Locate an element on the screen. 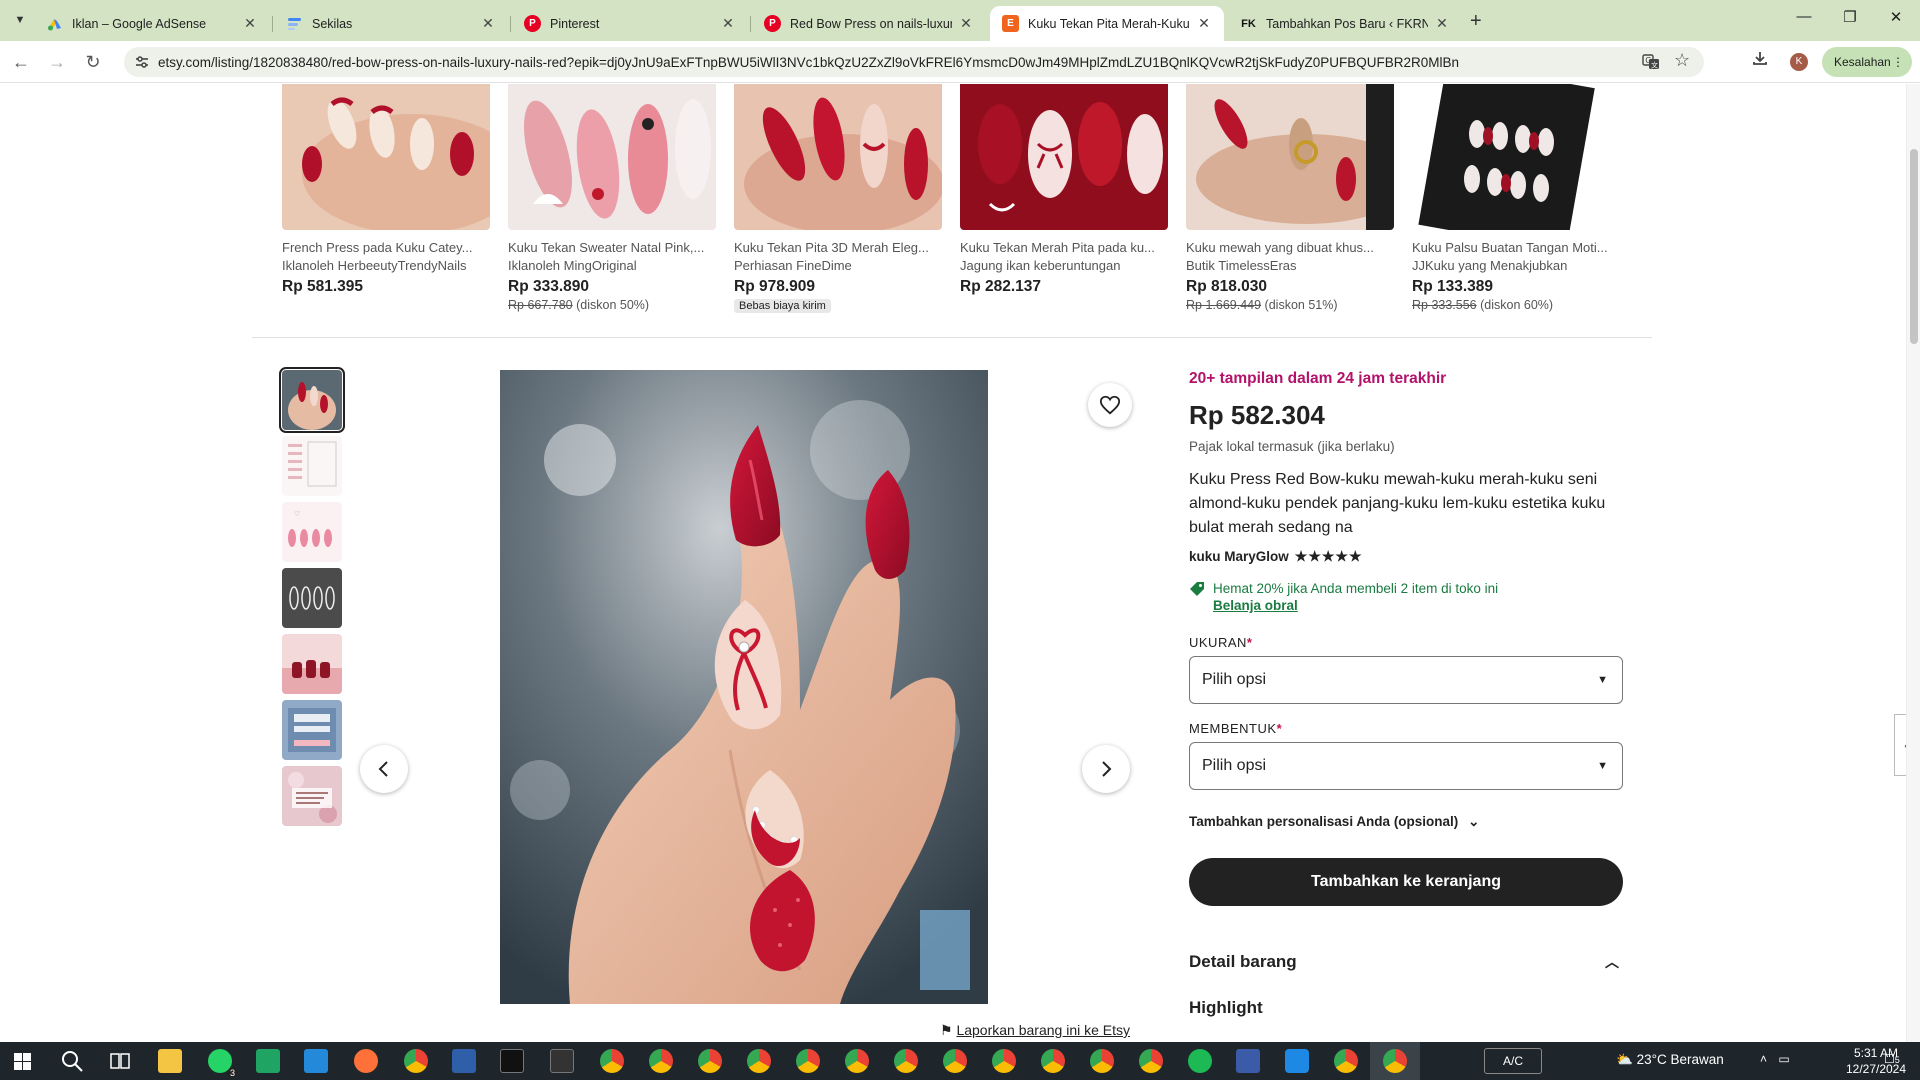 The width and height of the screenshot is (1920, 1080). minimize-icon: — is located at coordinates (1804, 16).